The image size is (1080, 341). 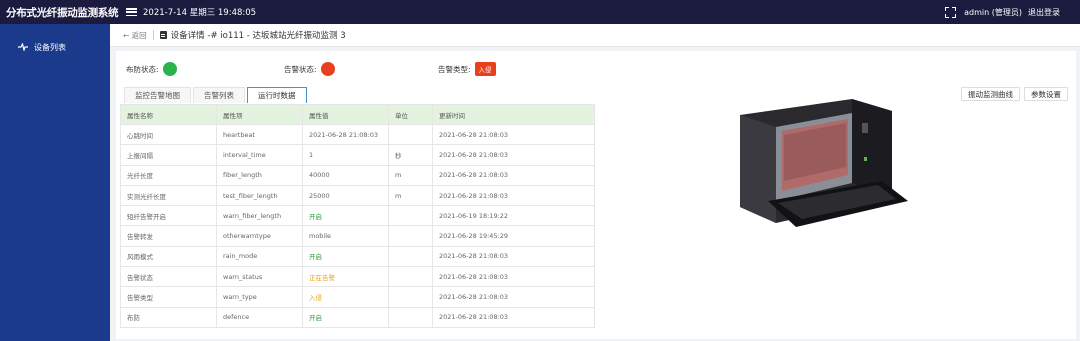 I want to click on attr-key-cell: rain_mode, so click(x=259, y=256).